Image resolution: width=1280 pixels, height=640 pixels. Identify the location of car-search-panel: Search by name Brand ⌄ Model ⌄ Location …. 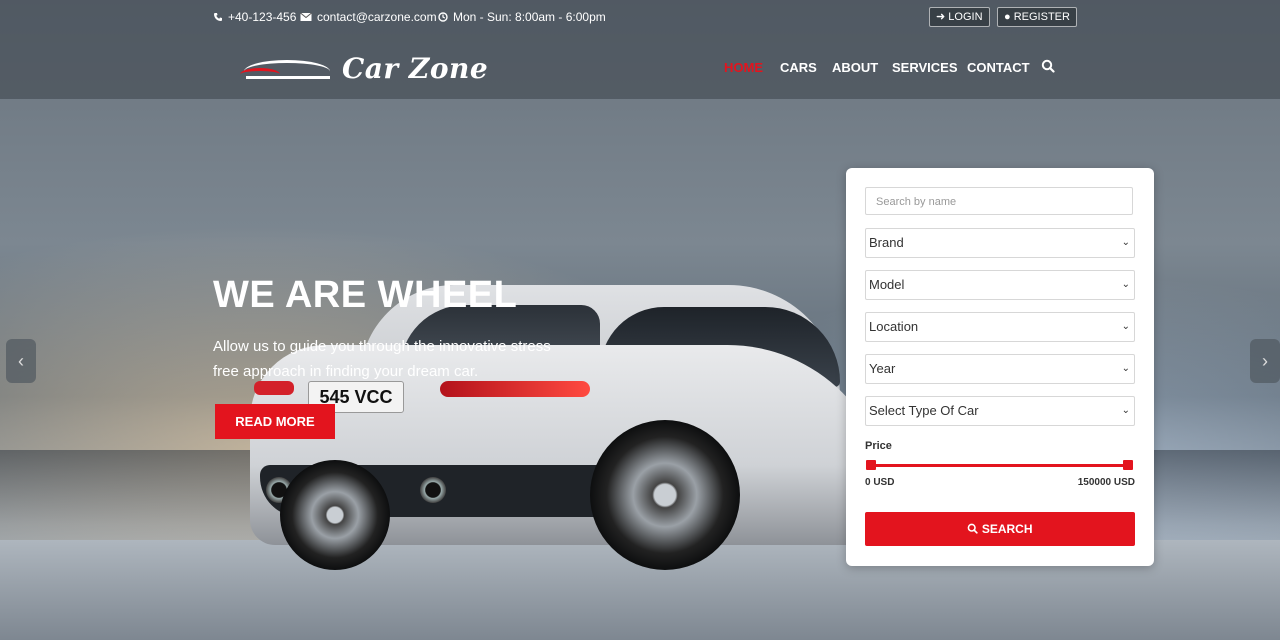
(1000, 367).